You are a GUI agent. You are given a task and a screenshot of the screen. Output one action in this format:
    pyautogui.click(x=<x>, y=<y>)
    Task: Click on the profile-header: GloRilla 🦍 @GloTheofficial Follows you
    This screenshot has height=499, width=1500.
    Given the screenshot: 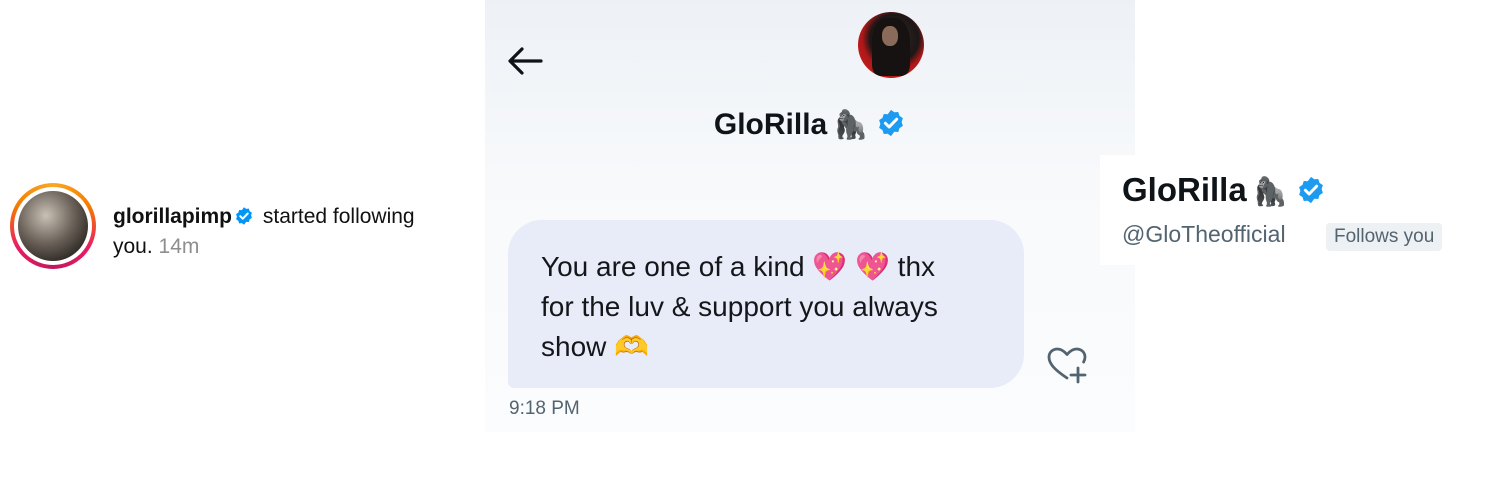 What is the action you would take?
    pyautogui.click(x=1290, y=210)
    